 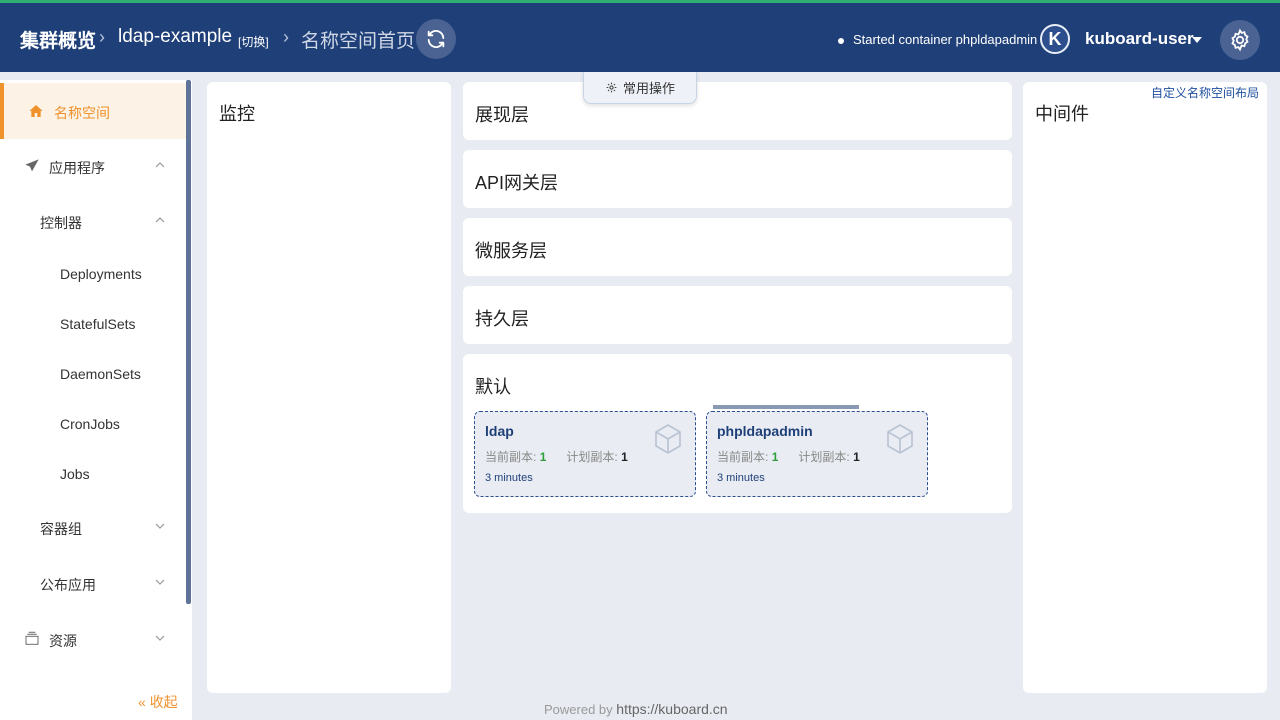 What do you see at coordinates (502, 319) in the screenshot?
I see `layer-title: 持久层` at bounding box center [502, 319].